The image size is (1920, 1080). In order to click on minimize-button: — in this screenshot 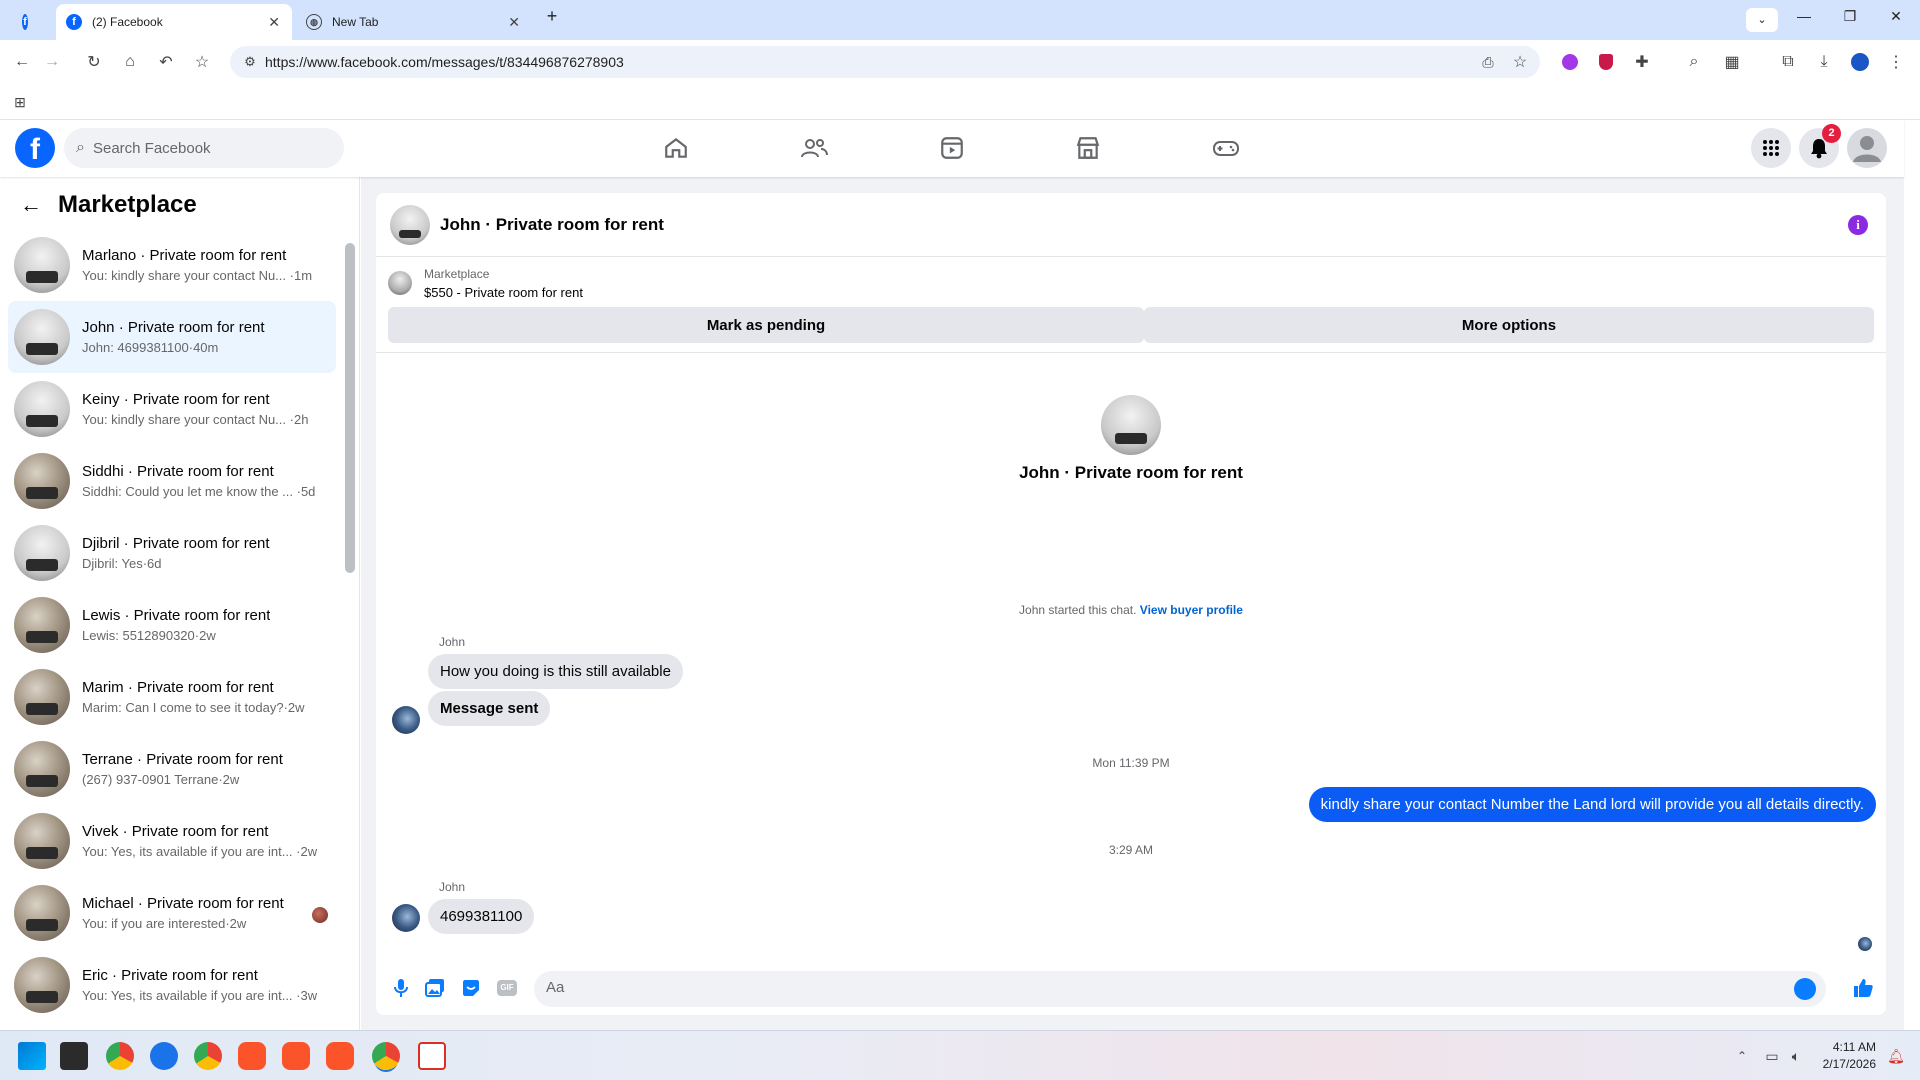, I will do `click(1804, 16)`.